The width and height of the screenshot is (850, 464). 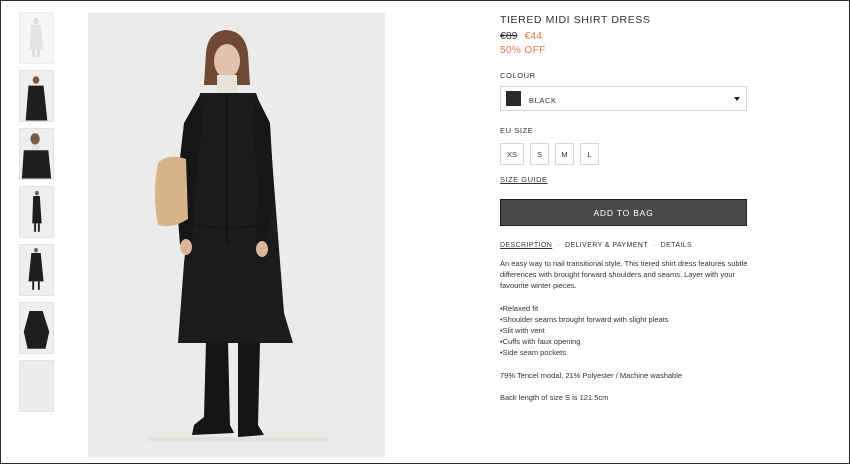 I want to click on size-guide-link: SIZE GUIDE, so click(x=524, y=179).